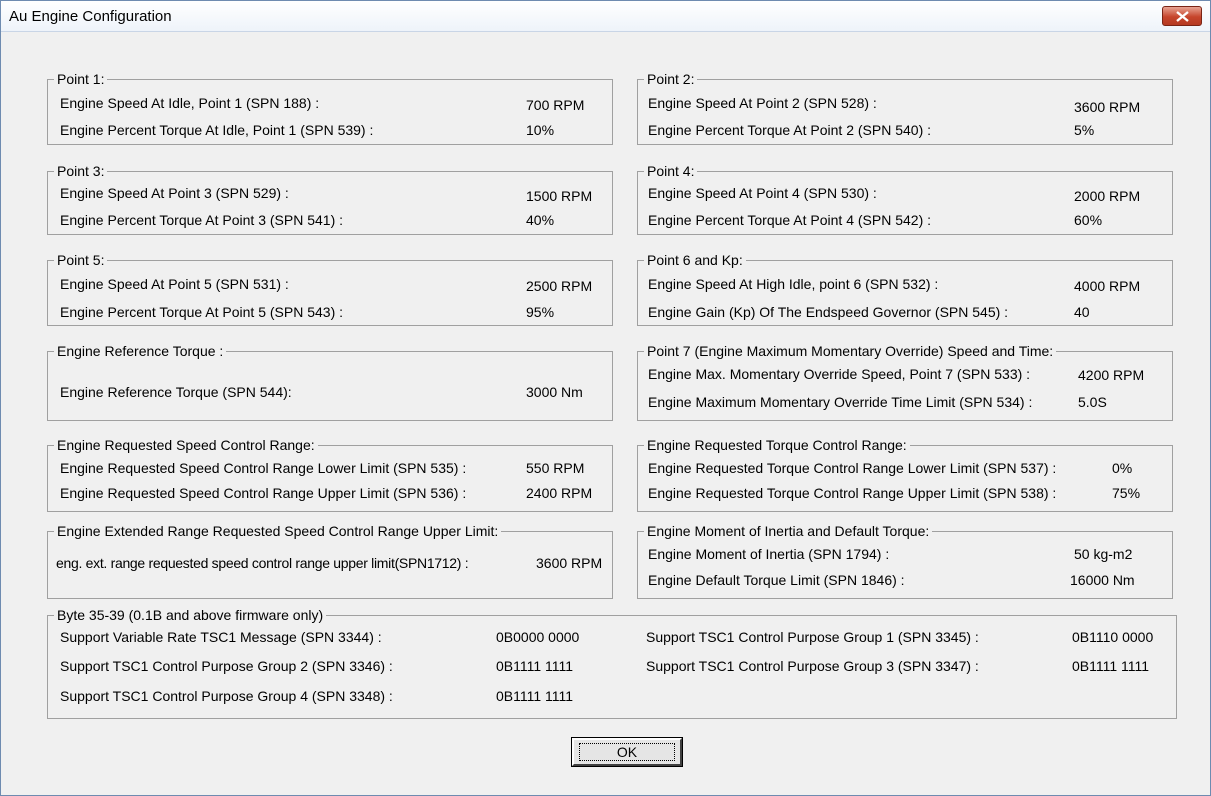 This screenshot has width=1211, height=796. What do you see at coordinates (769, 554) in the screenshot?
I see `row-label: Engine Moment of Inertia (SPN 1794) :` at bounding box center [769, 554].